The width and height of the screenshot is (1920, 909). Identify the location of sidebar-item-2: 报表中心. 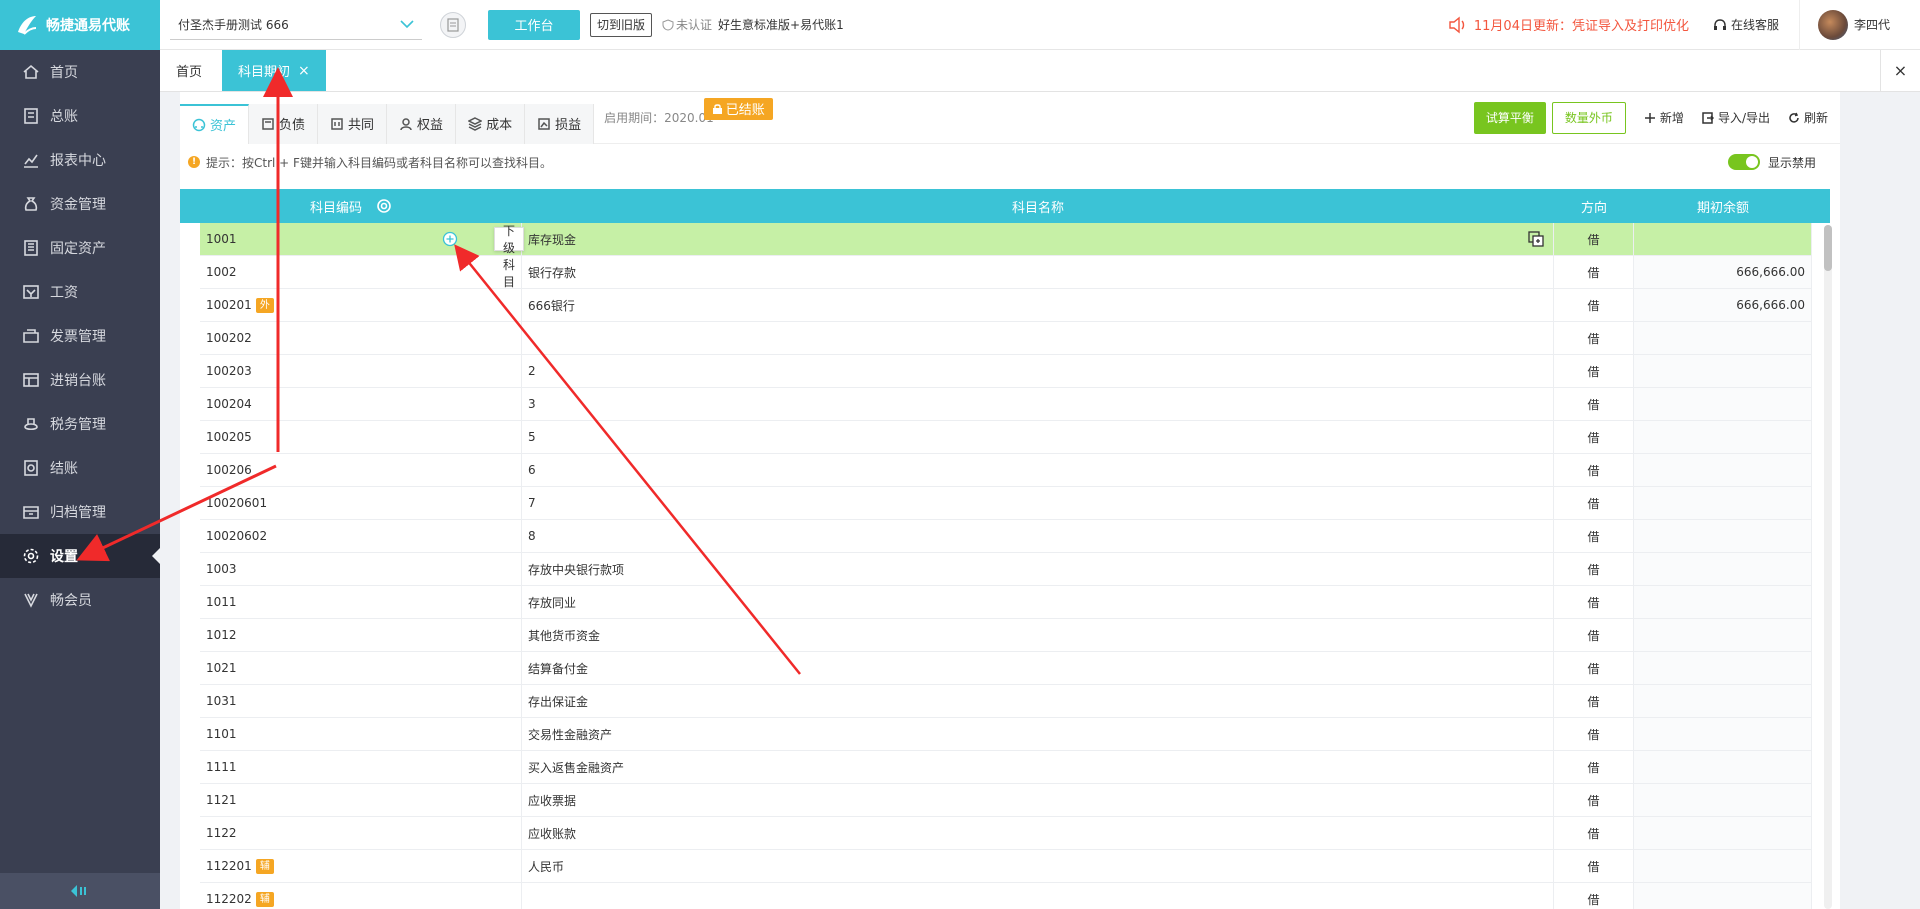
(80, 160).